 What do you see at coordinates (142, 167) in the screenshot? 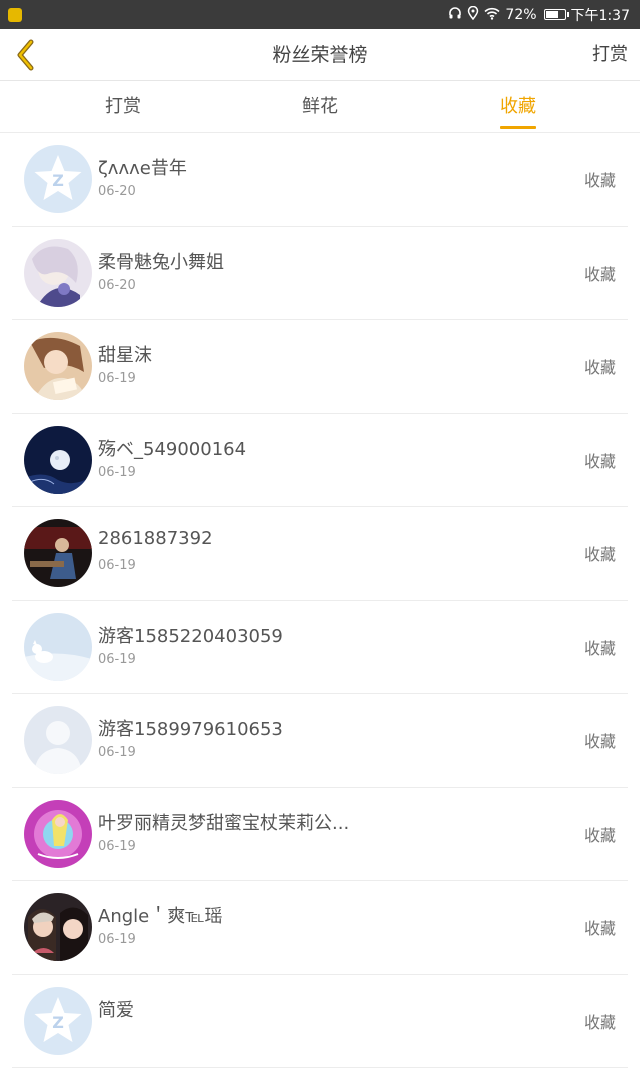
I see `fan-name: ζʌʌʌe昔年` at bounding box center [142, 167].